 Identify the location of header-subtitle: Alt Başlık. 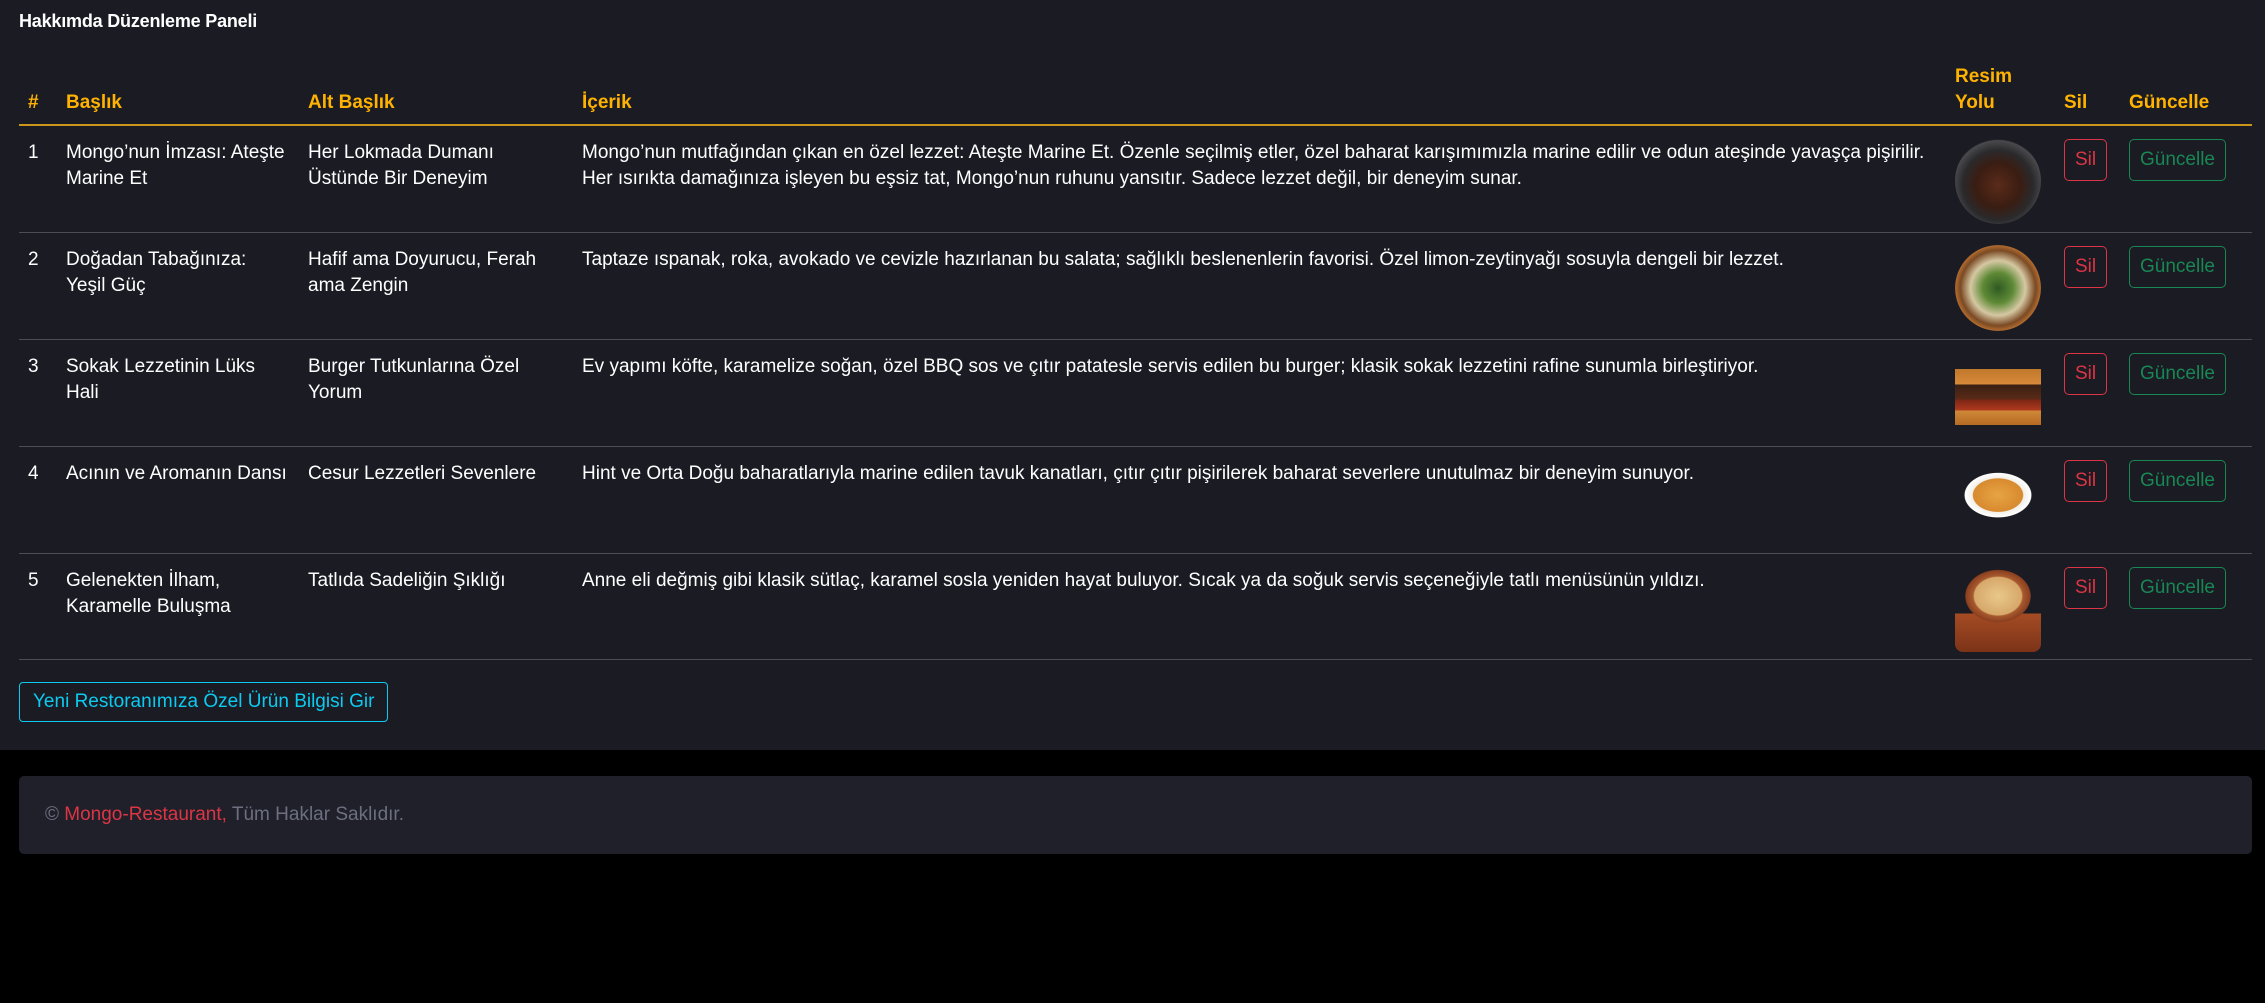
(436, 95).